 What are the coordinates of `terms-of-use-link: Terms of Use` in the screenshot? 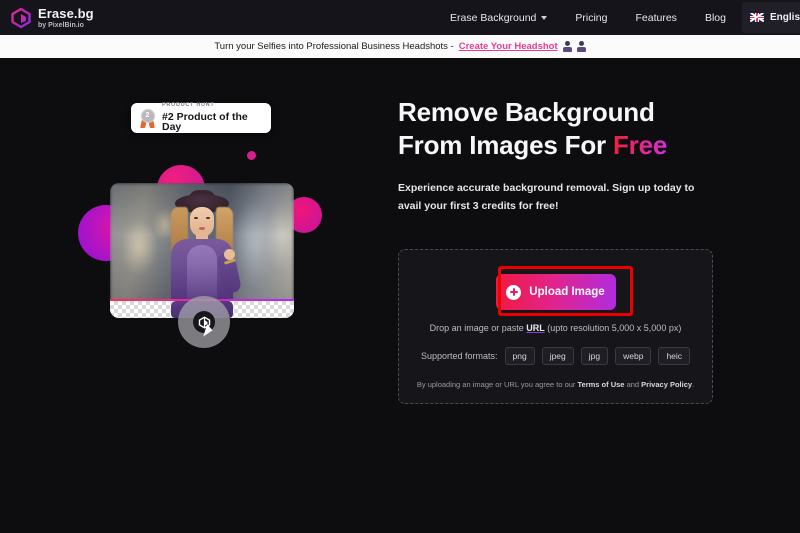 It's located at (601, 384).